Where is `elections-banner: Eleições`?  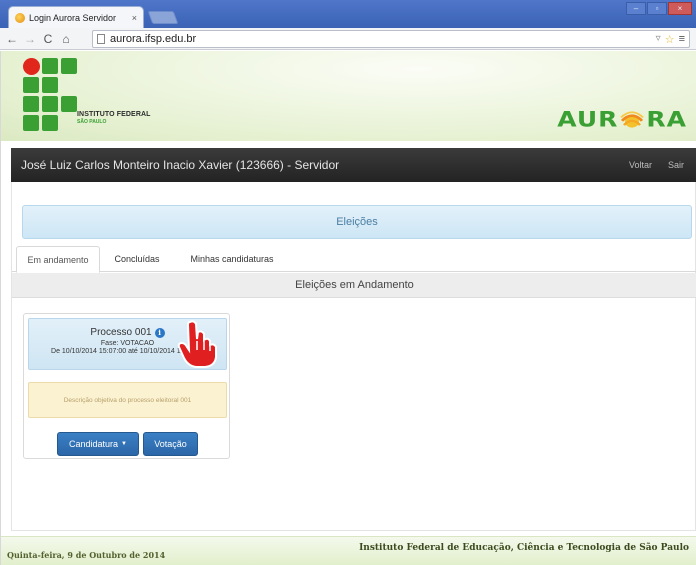 elections-banner: Eleições is located at coordinates (357, 222).